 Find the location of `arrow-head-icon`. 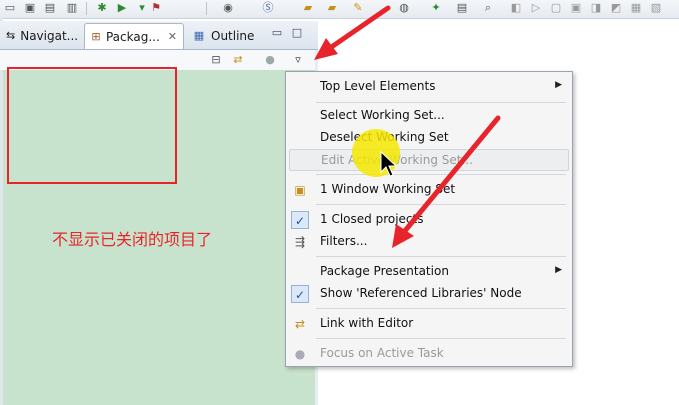

arrow-head-icon is located at coordinates (326, 49).